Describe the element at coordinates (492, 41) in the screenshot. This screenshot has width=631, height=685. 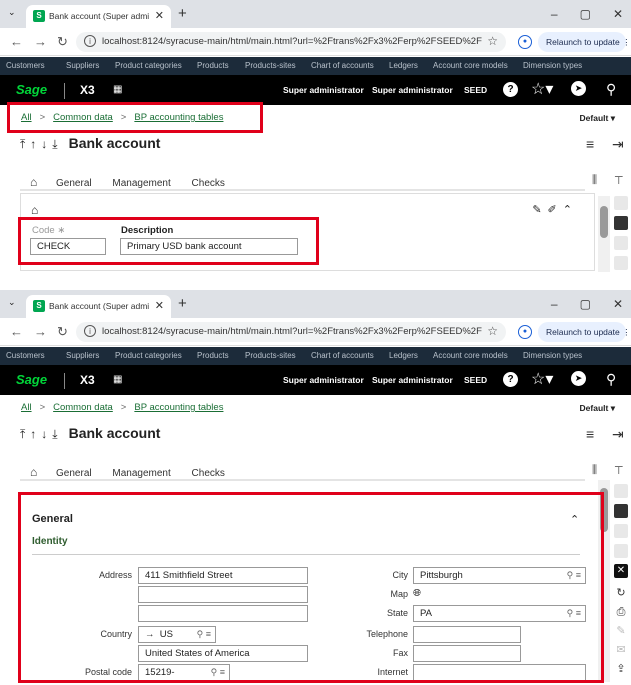
I see `bookmark-star-icon: ☆` at that location.